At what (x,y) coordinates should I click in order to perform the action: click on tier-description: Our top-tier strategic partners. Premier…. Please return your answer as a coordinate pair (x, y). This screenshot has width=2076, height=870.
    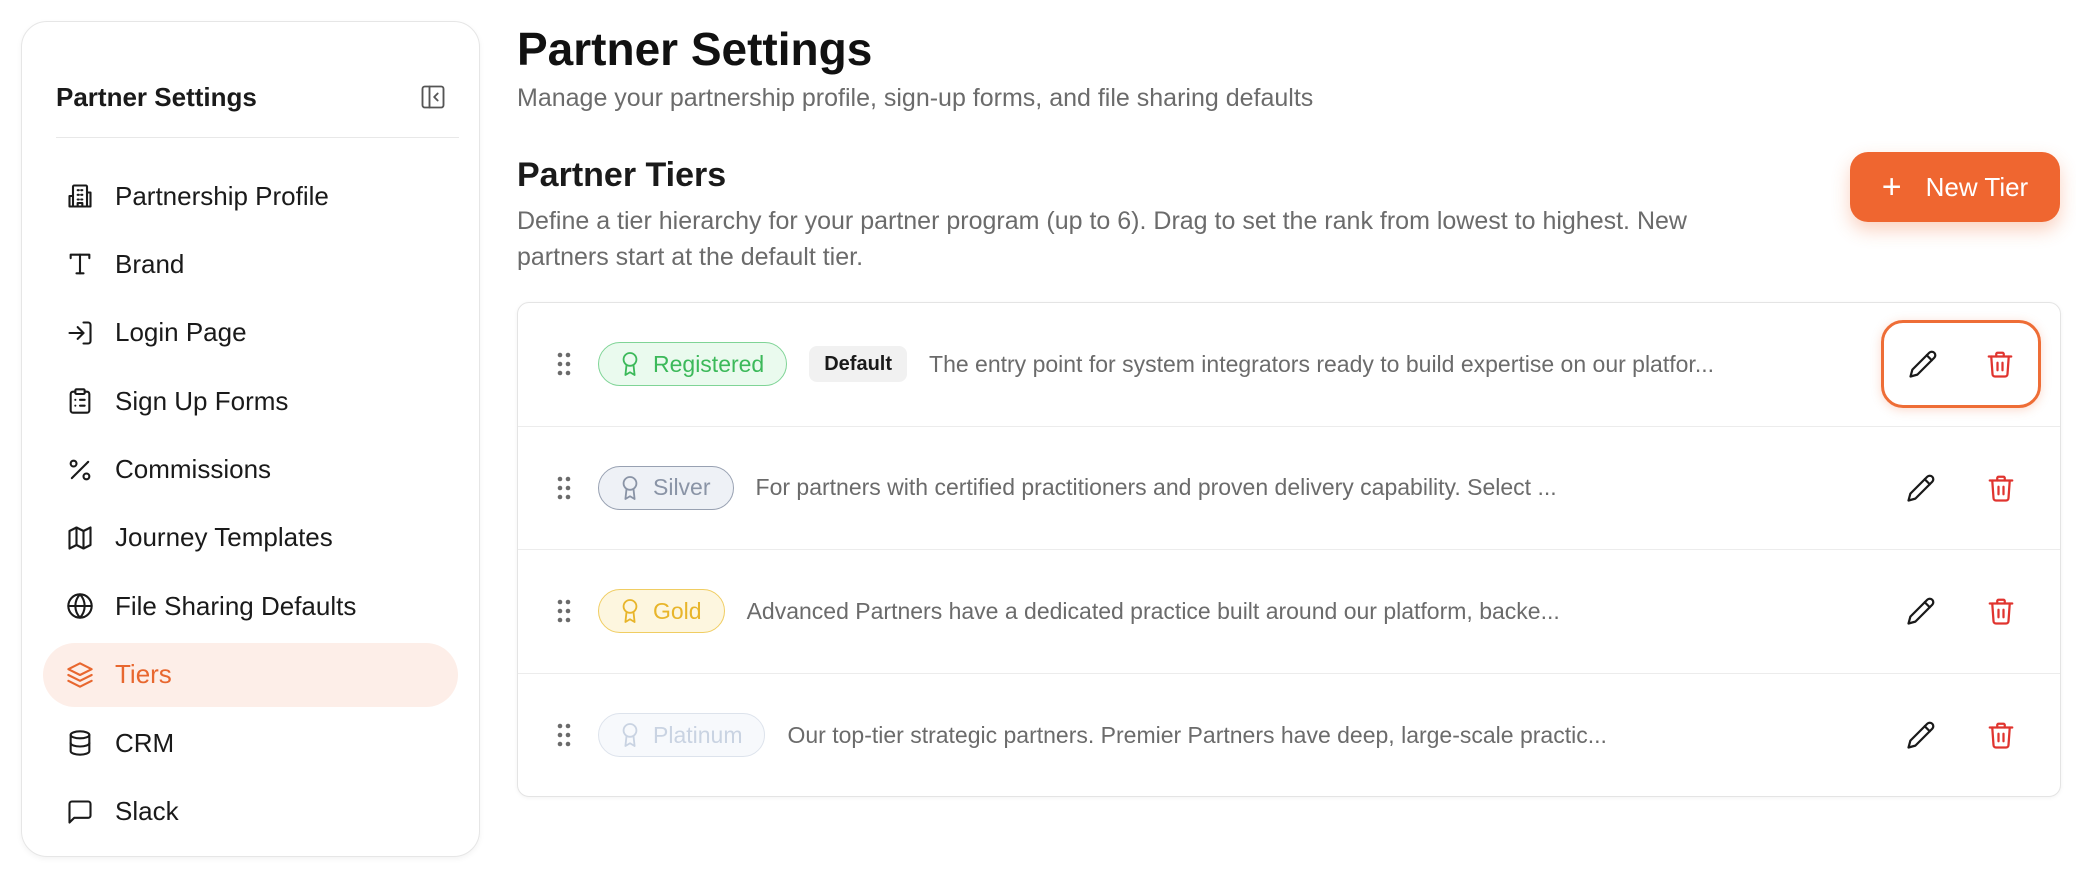
    Looking at the image, I should click on (1197, 734).